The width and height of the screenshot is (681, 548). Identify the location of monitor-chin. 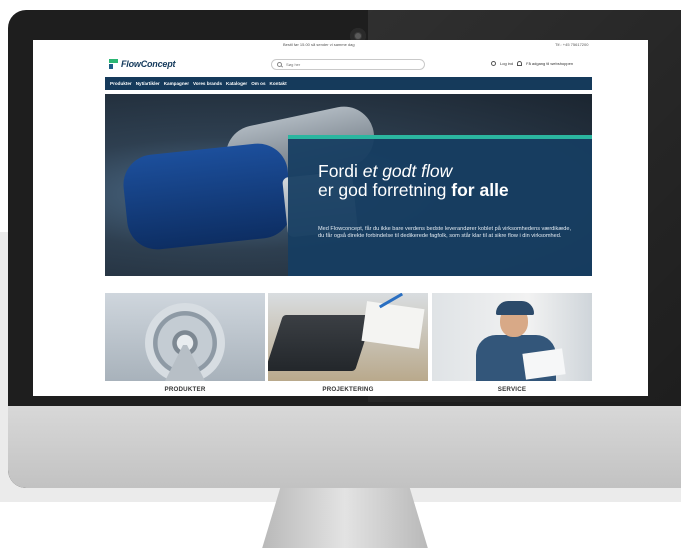
(344, 447).